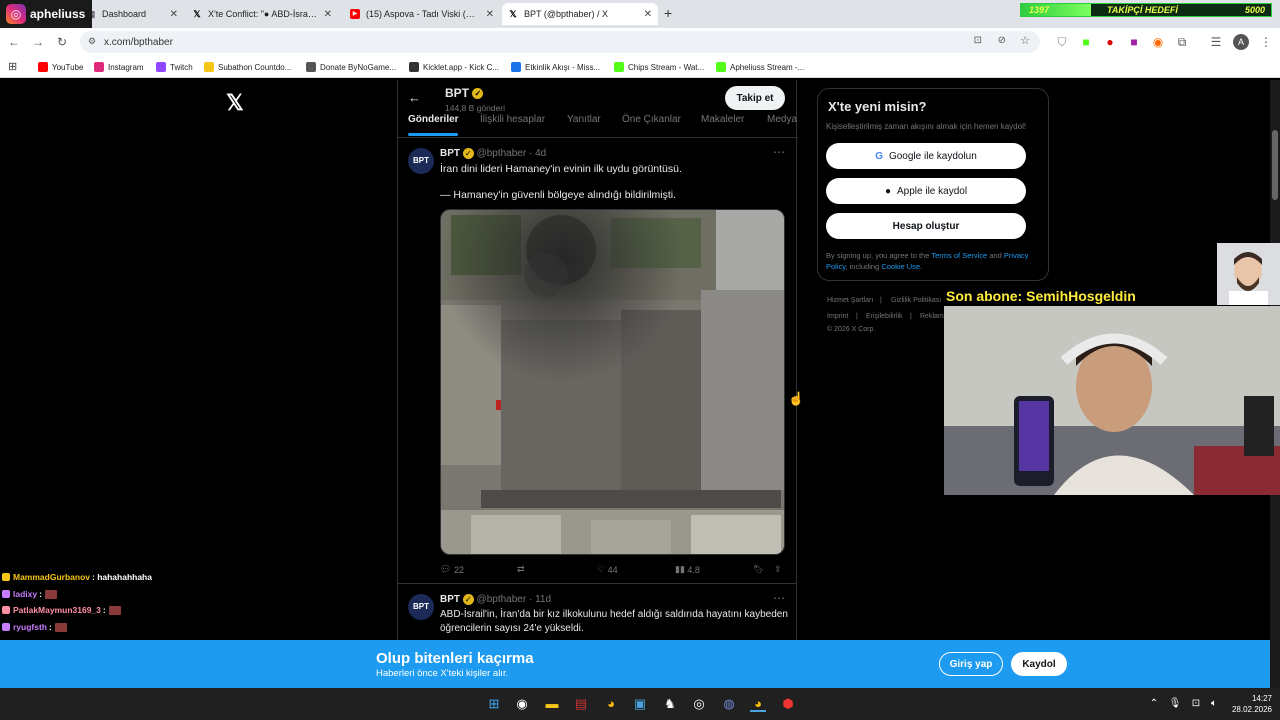 This screenshot has height=720, width=1280. What do you see at coordinates (1175, 704) in the screenshot?
I see `microphone-icon: 🎙︎` at bounding box center [1175, 704].